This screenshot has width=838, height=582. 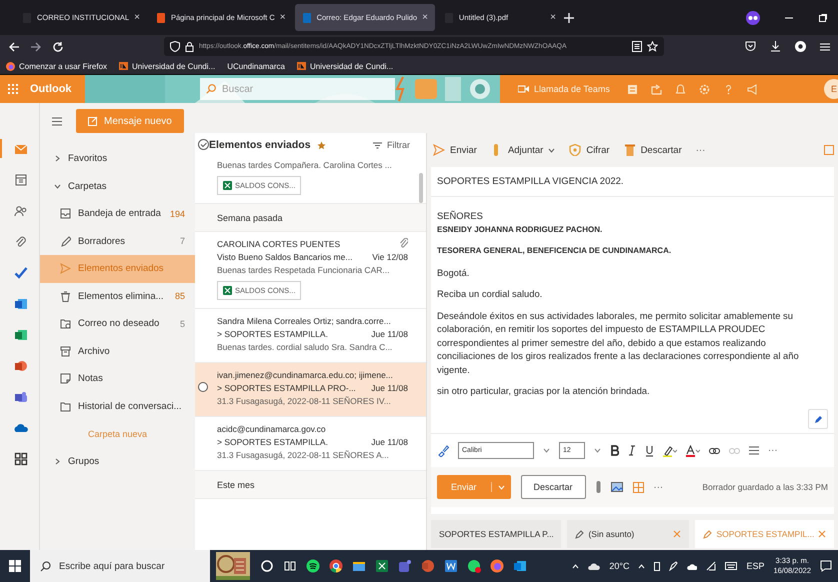 What do you see at coordinates (453, 272) in the screenshot?
I see `body-paragraph: Bogotá.` at bounding box center [453, 272].